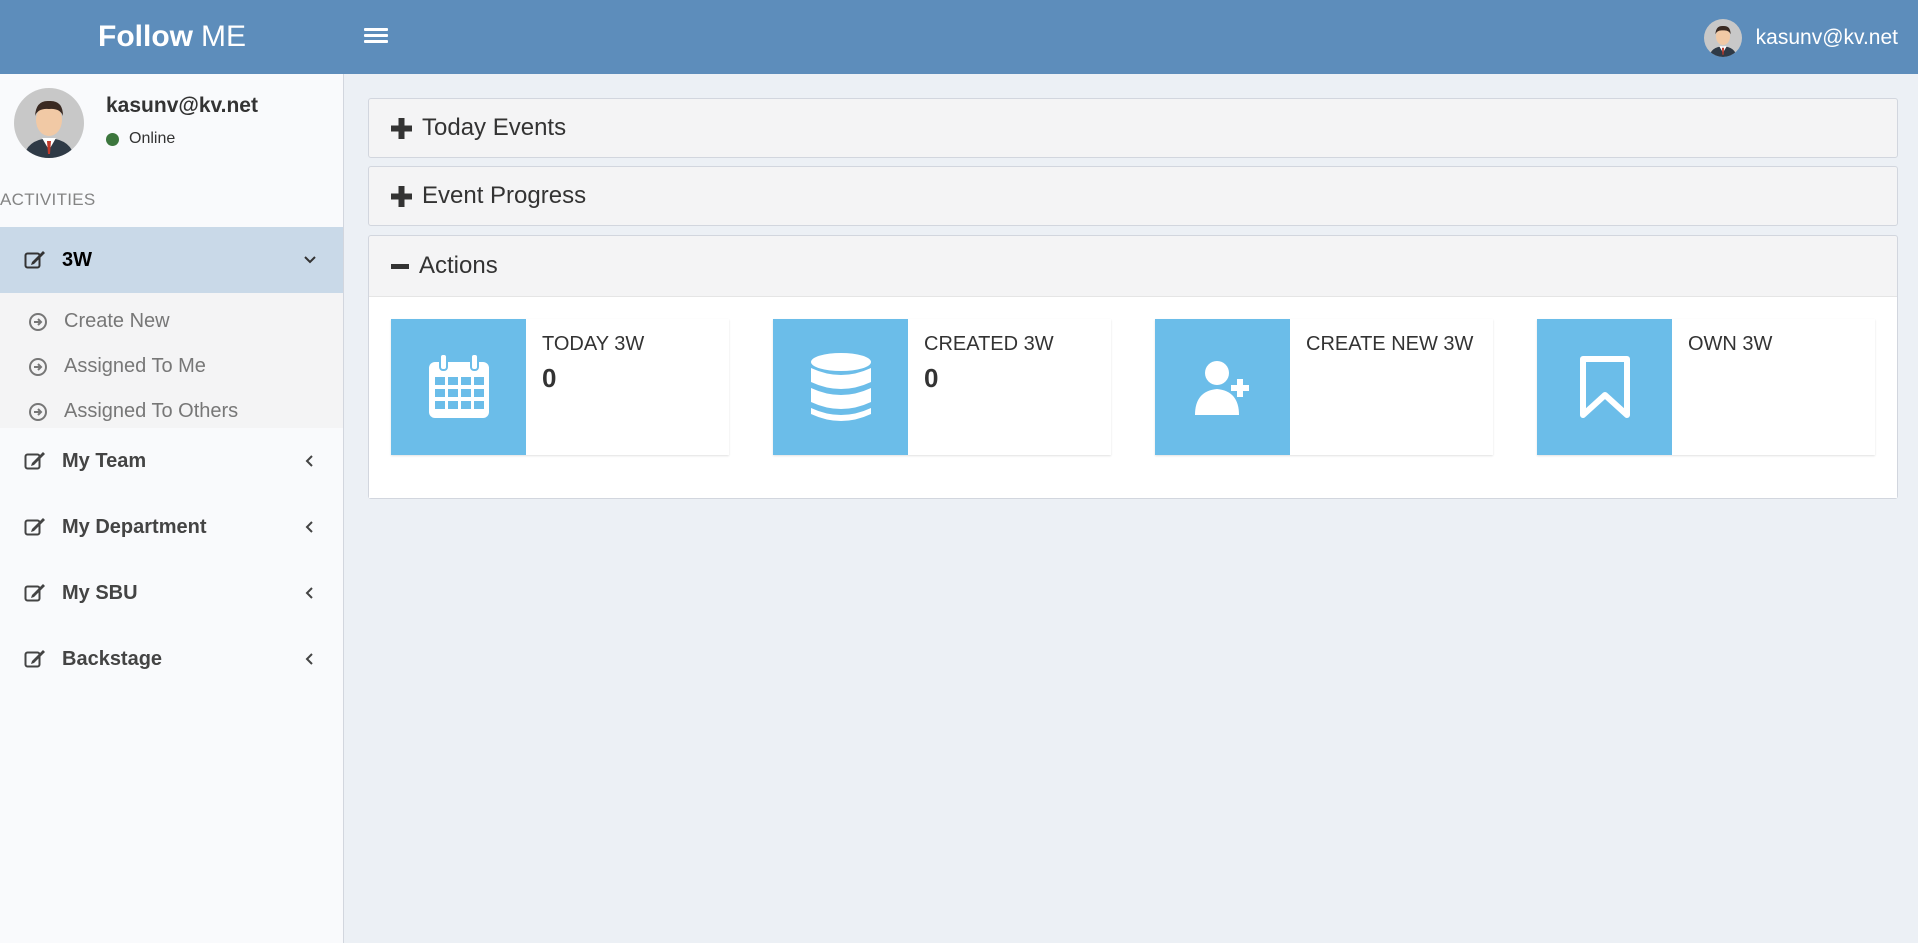 The width and height of the screenshot is (1918, 943). Describe the element at coordinates (112, 658) in the screenshot. I see `sidebar-item-label: Backstage` at that location.